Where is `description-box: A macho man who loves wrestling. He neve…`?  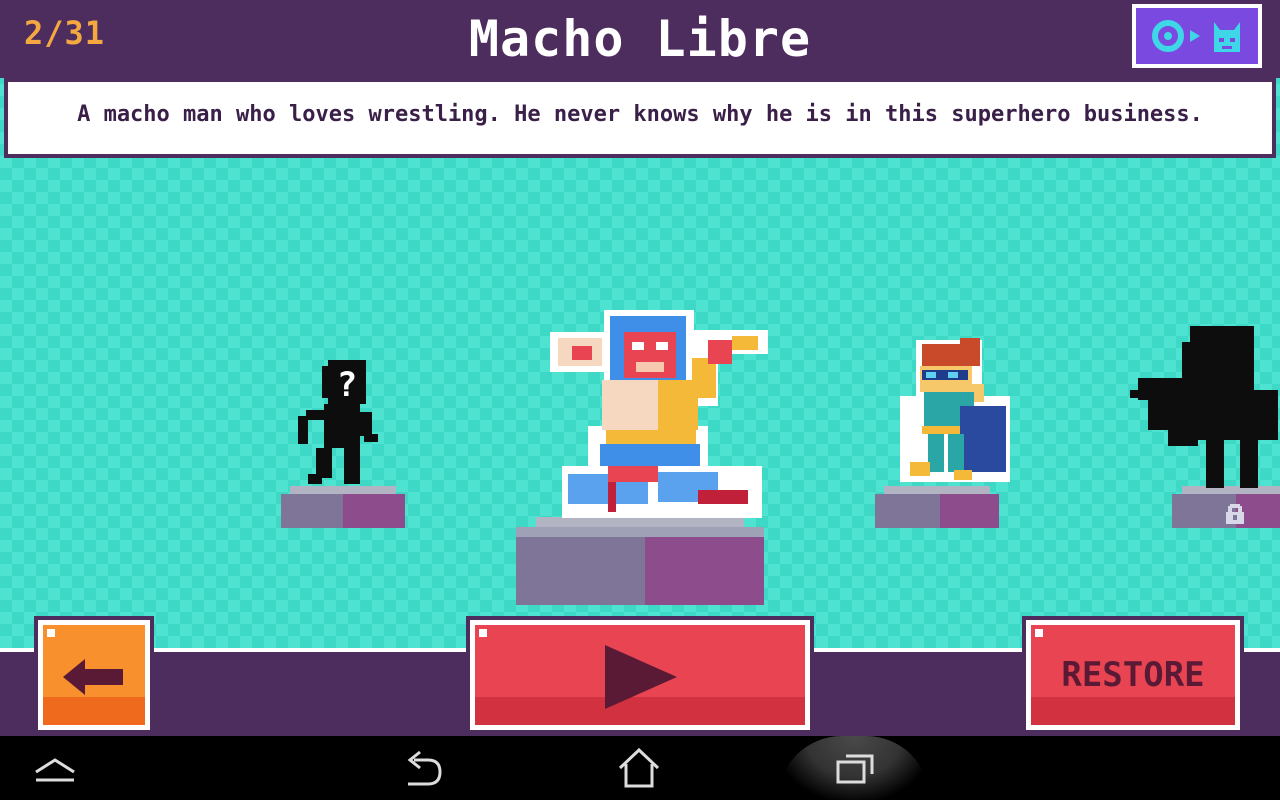 description-box: A macho man who loves wrestling. He neve… is located at coordinates (640, 118).